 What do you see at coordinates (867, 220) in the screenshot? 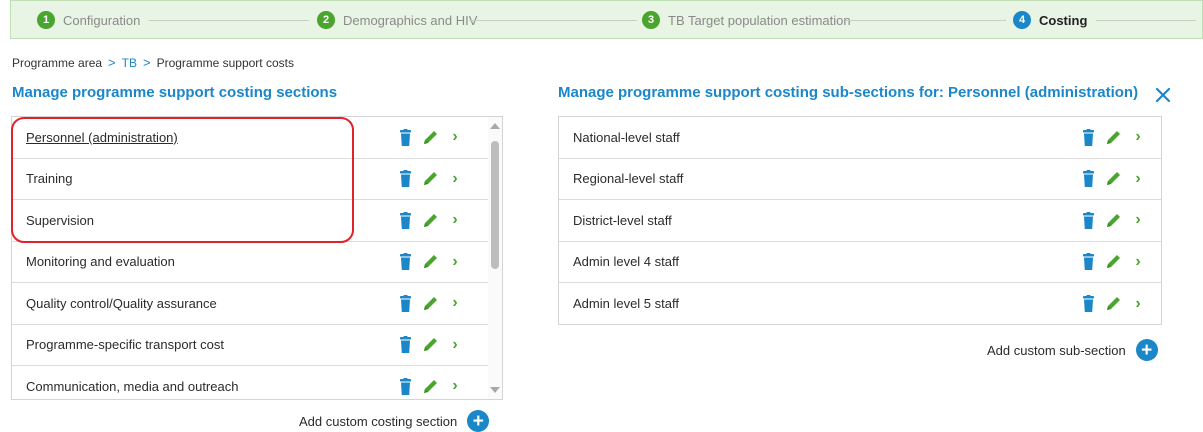
I see `list-item-label: District-level staff` at bounding box center [867, 220].